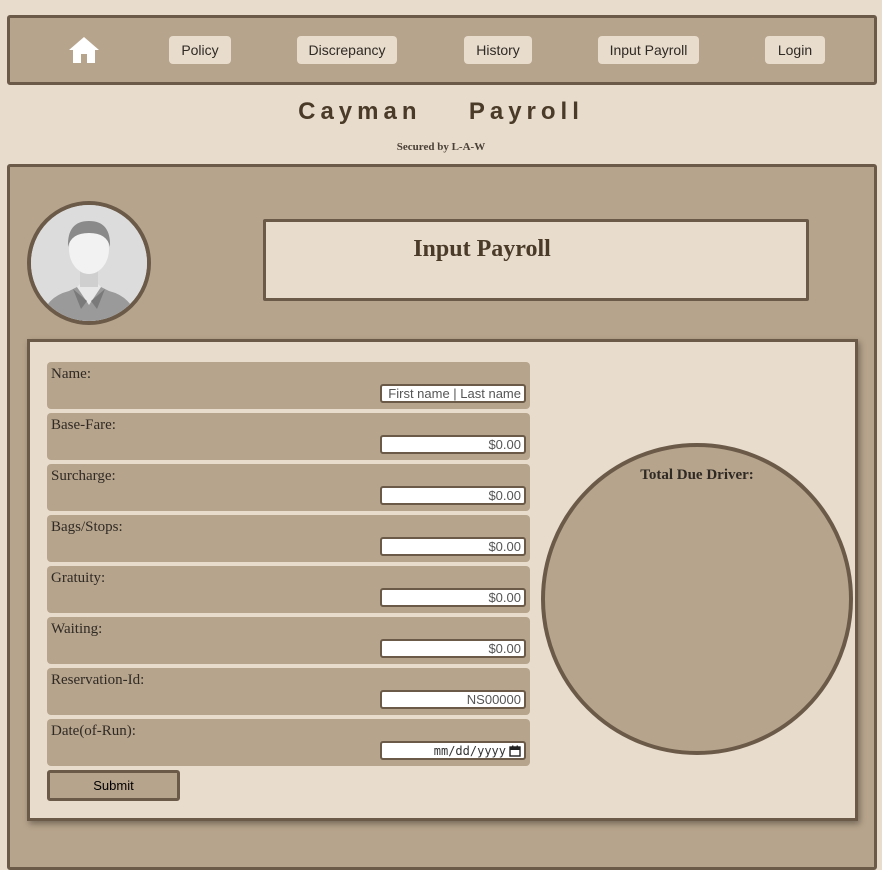  What do you see at coordinates (441, 147) in the screenshot?
I see `site-subtitle: Secured by L-A-W` at bounding box center [441, 147].